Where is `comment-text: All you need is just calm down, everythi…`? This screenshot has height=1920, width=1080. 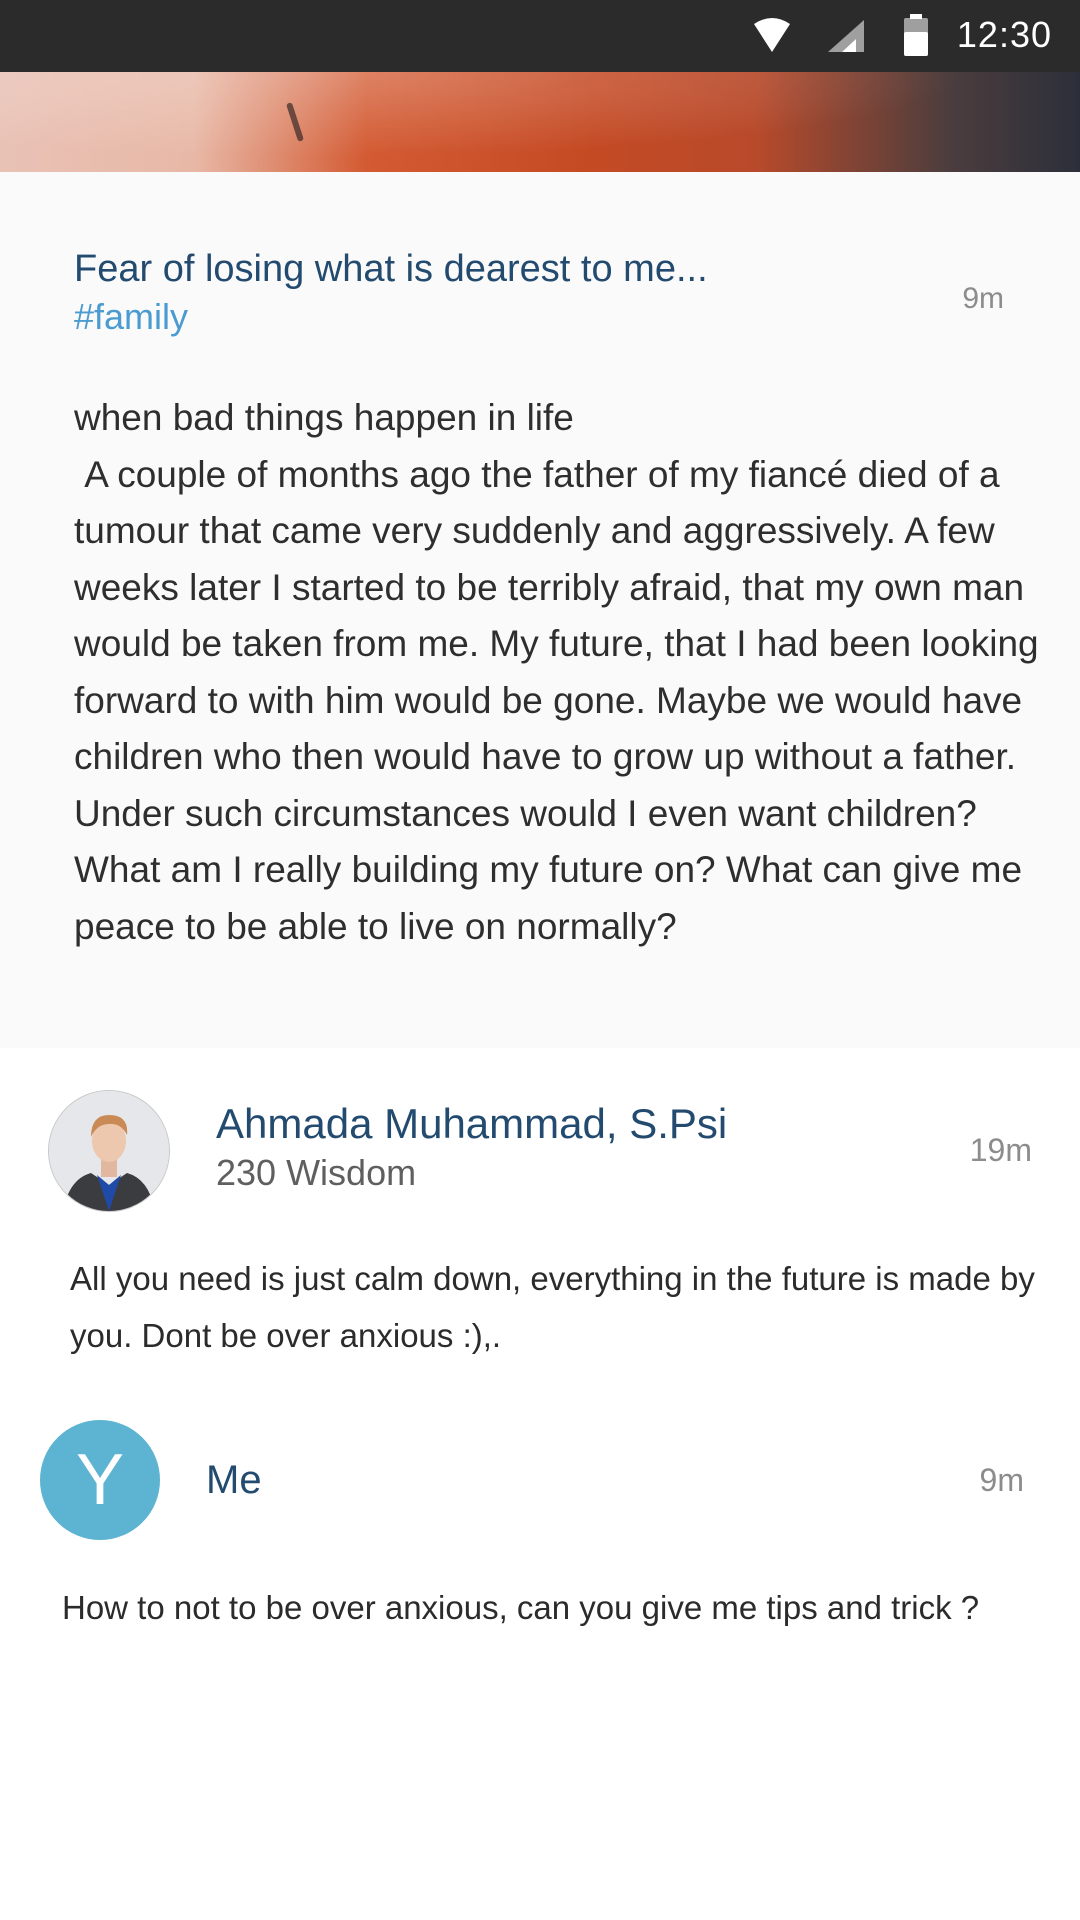
comment-text: All you need is just calm down, everythi… is located at coordinates (552, 1307).